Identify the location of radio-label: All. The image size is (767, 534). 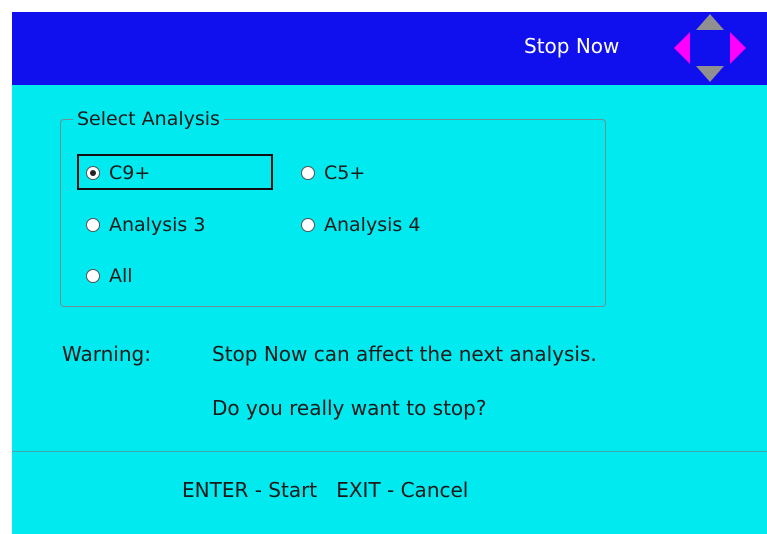
(121, 276).